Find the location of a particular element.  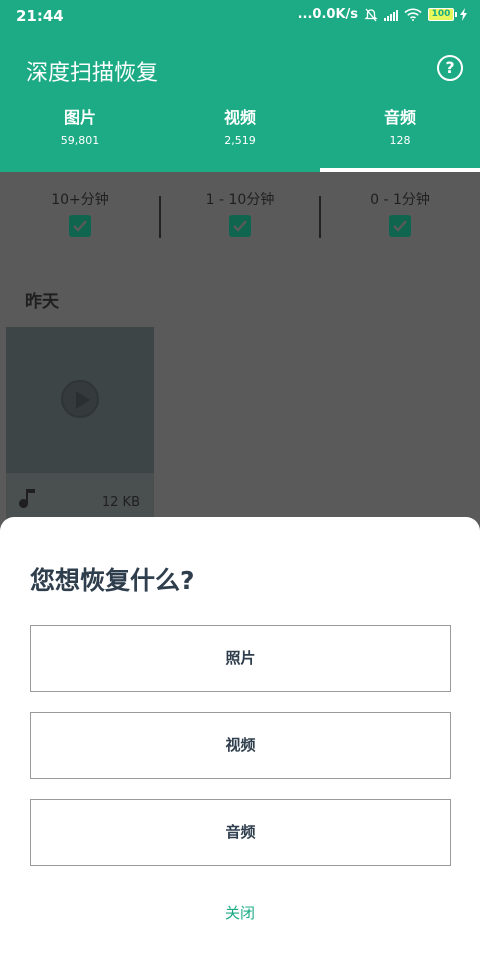

tab-label: 视频 is located at coordinates (239, 117).